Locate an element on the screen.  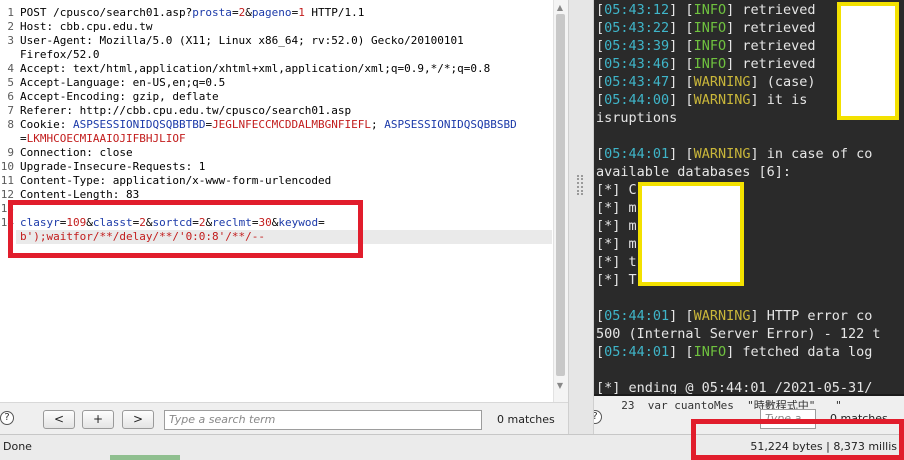
line-number: 1 is located at coordinates (10, 12).